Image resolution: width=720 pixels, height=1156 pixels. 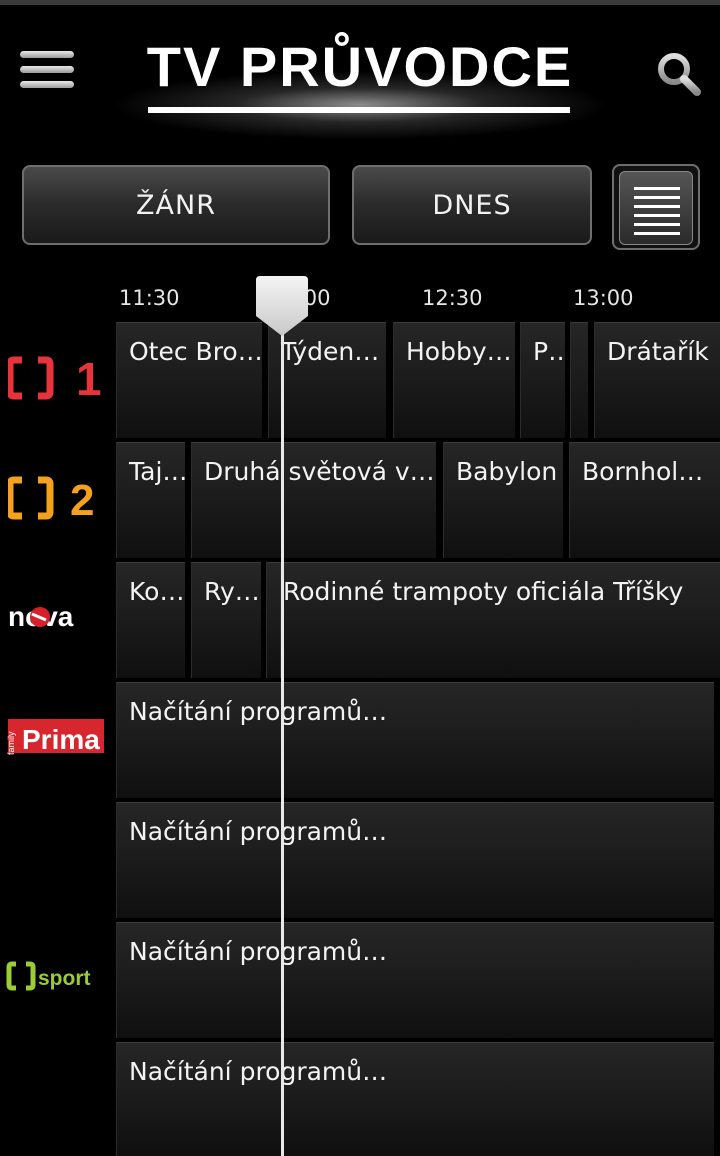 I want to click on search-icon, so click(x=679, y=74).